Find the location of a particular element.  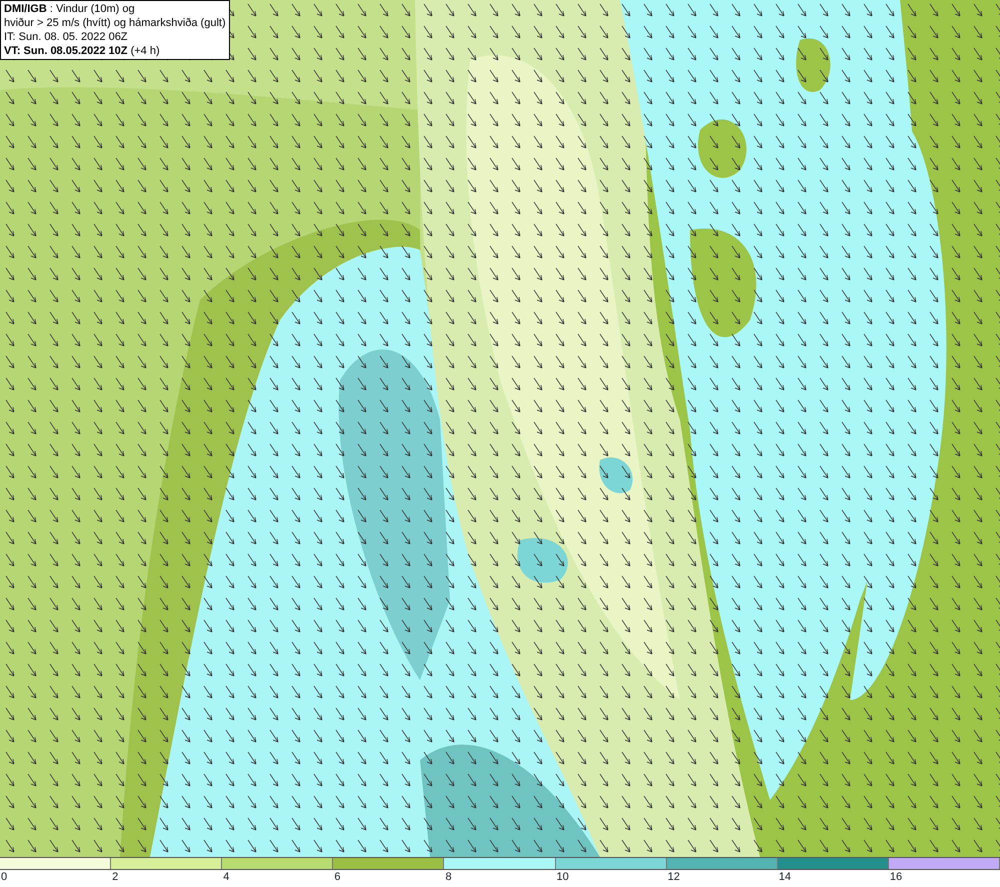

legend-label: 6 is located at coordinates (336, 877).